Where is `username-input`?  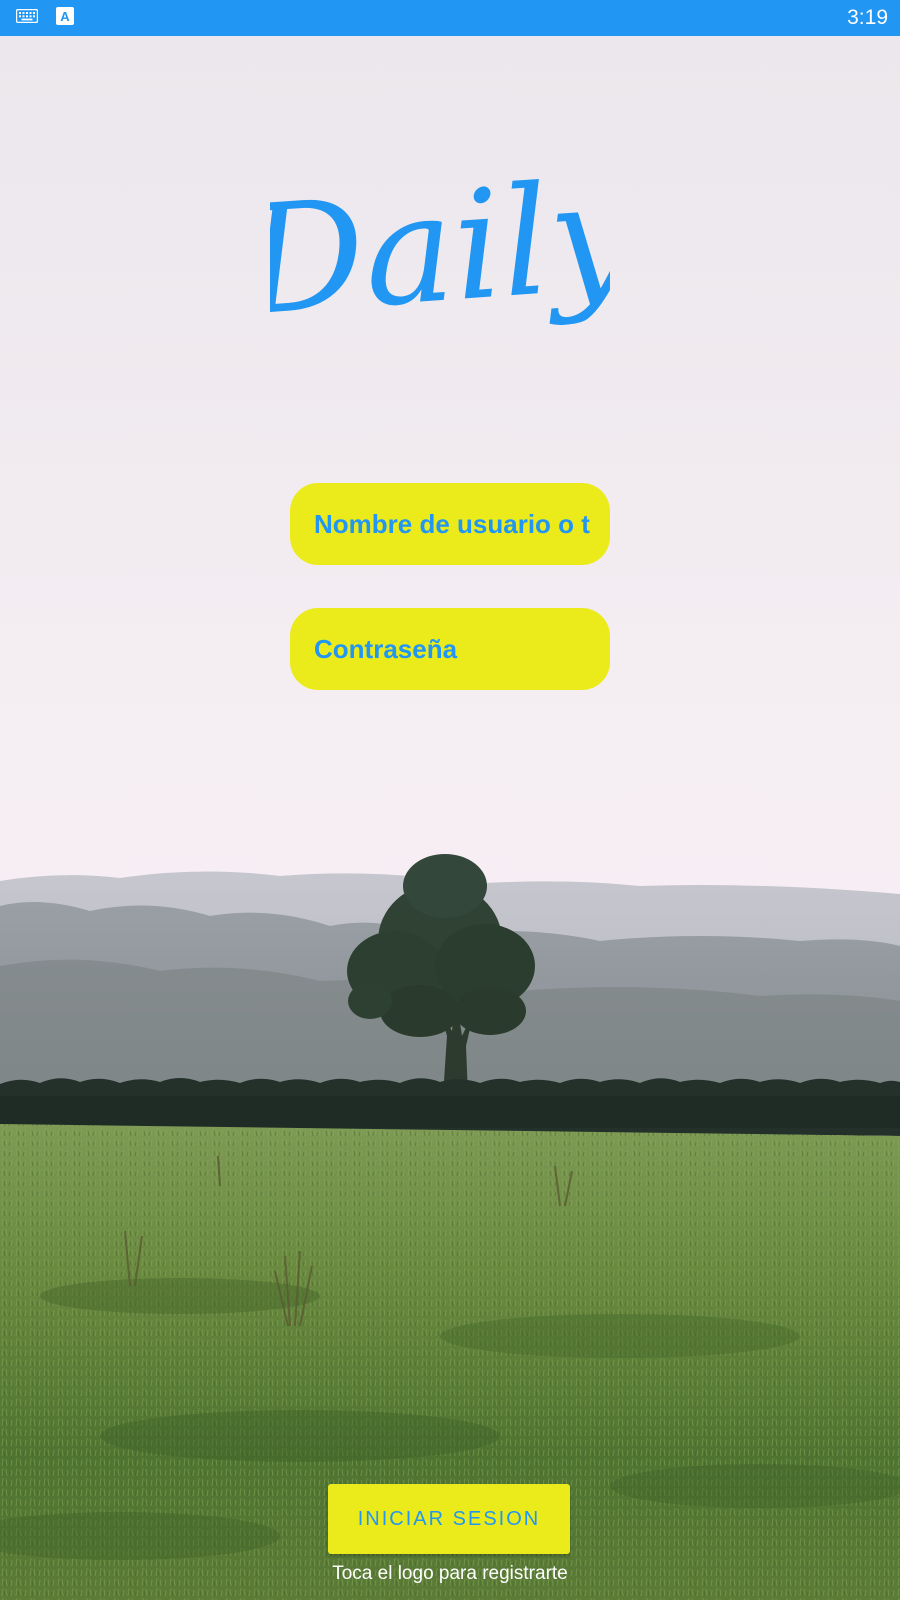
username-input is located at coordinates (450, 524).